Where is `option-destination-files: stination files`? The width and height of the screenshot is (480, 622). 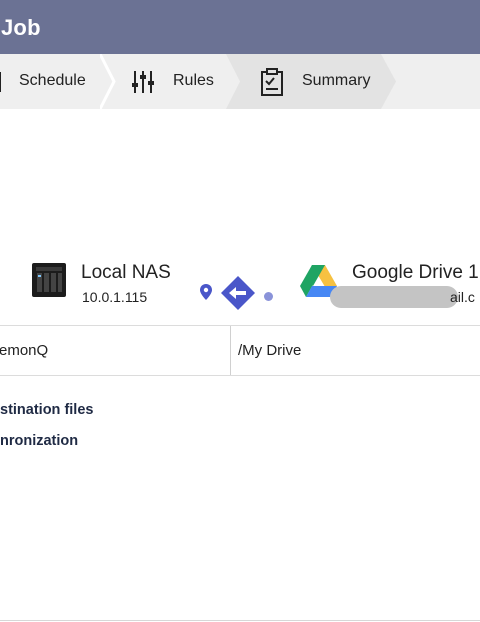
option-destination-files: stination files is located at coordinates (47, 410).